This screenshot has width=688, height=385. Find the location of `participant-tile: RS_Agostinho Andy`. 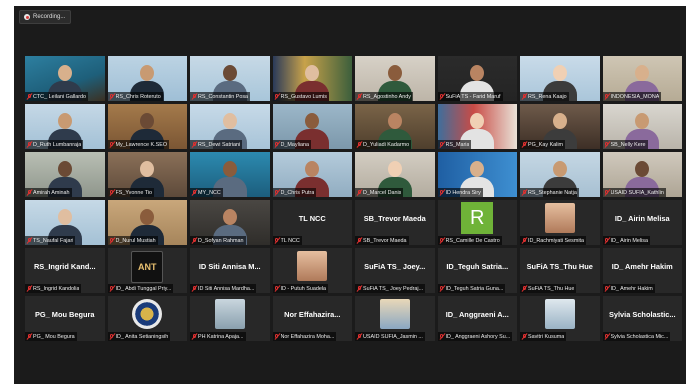

participant-tile: RS_Agostinho Andy is located at coordinates (395, 78).